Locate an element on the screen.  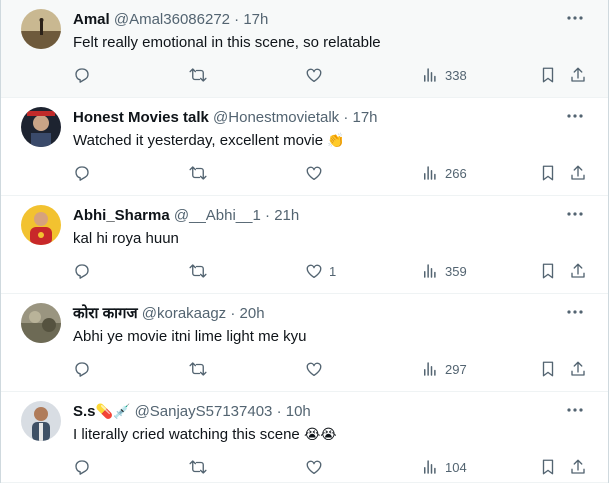
tweet-actions: 266 is located at coordinates (304, 174).